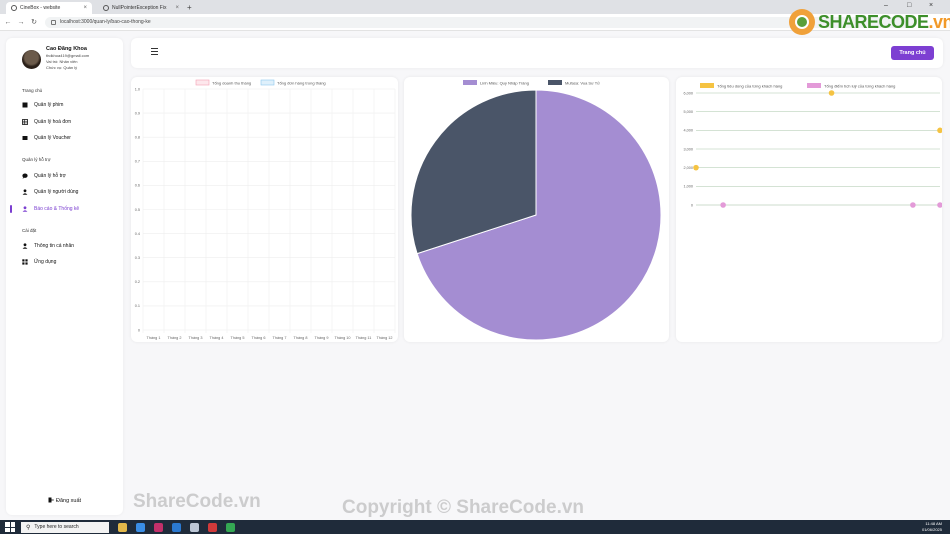 This screenshot has width=950, height=534. What do you see at coordinates (364, 338) in the screenshot?
I see `x-tick-label: Tháng 11` at bounding box center [364, 338].